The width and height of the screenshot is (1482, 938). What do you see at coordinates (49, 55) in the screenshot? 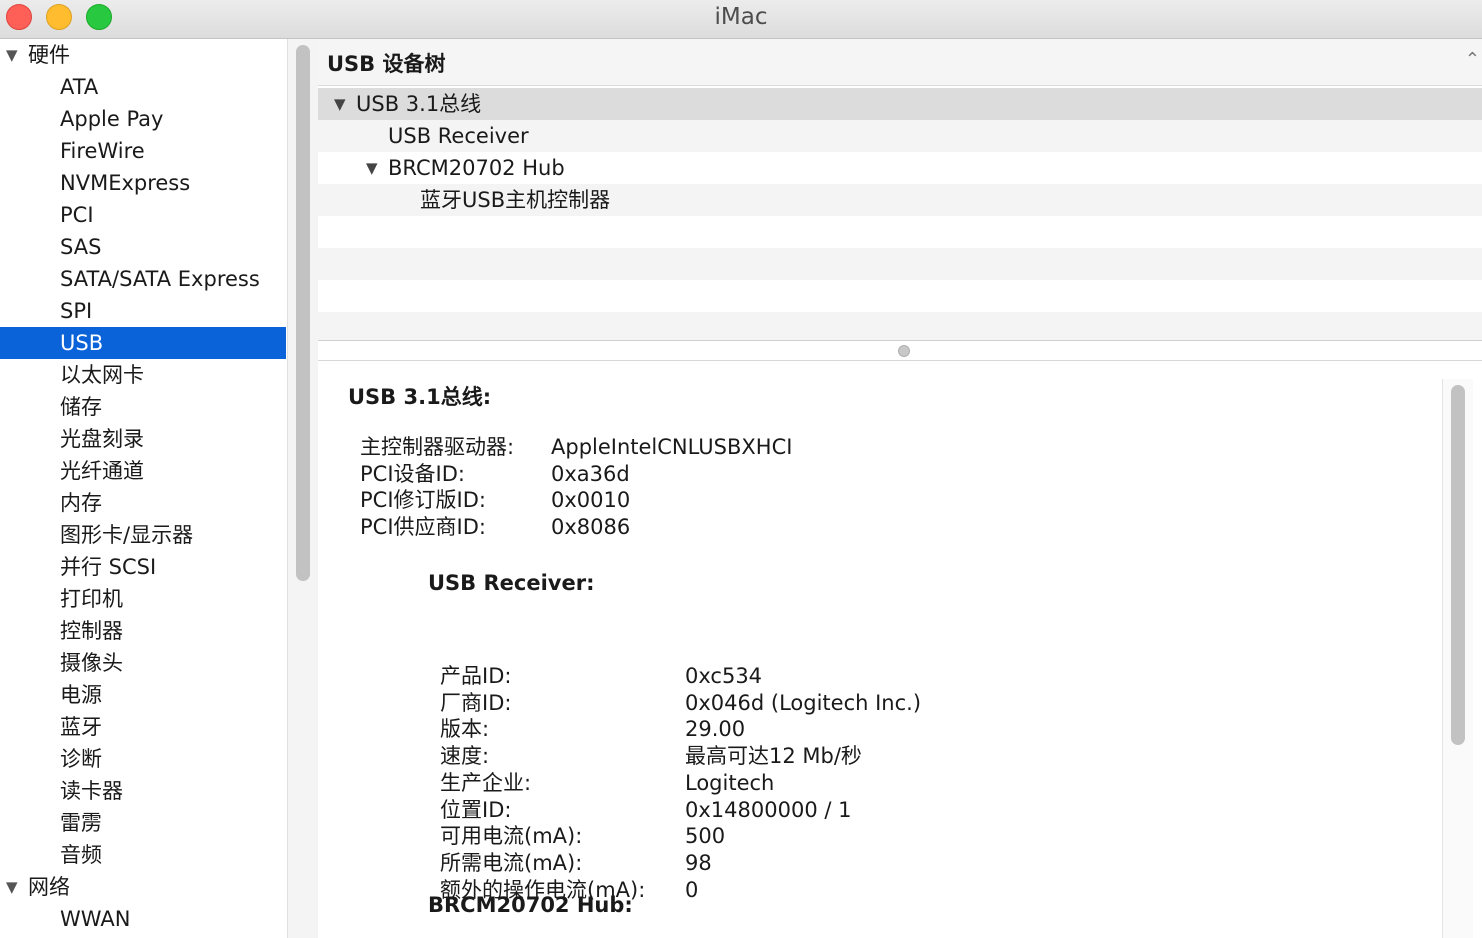
I see `sidebar-group-label: 硬件` at bounding box center [49, 55].